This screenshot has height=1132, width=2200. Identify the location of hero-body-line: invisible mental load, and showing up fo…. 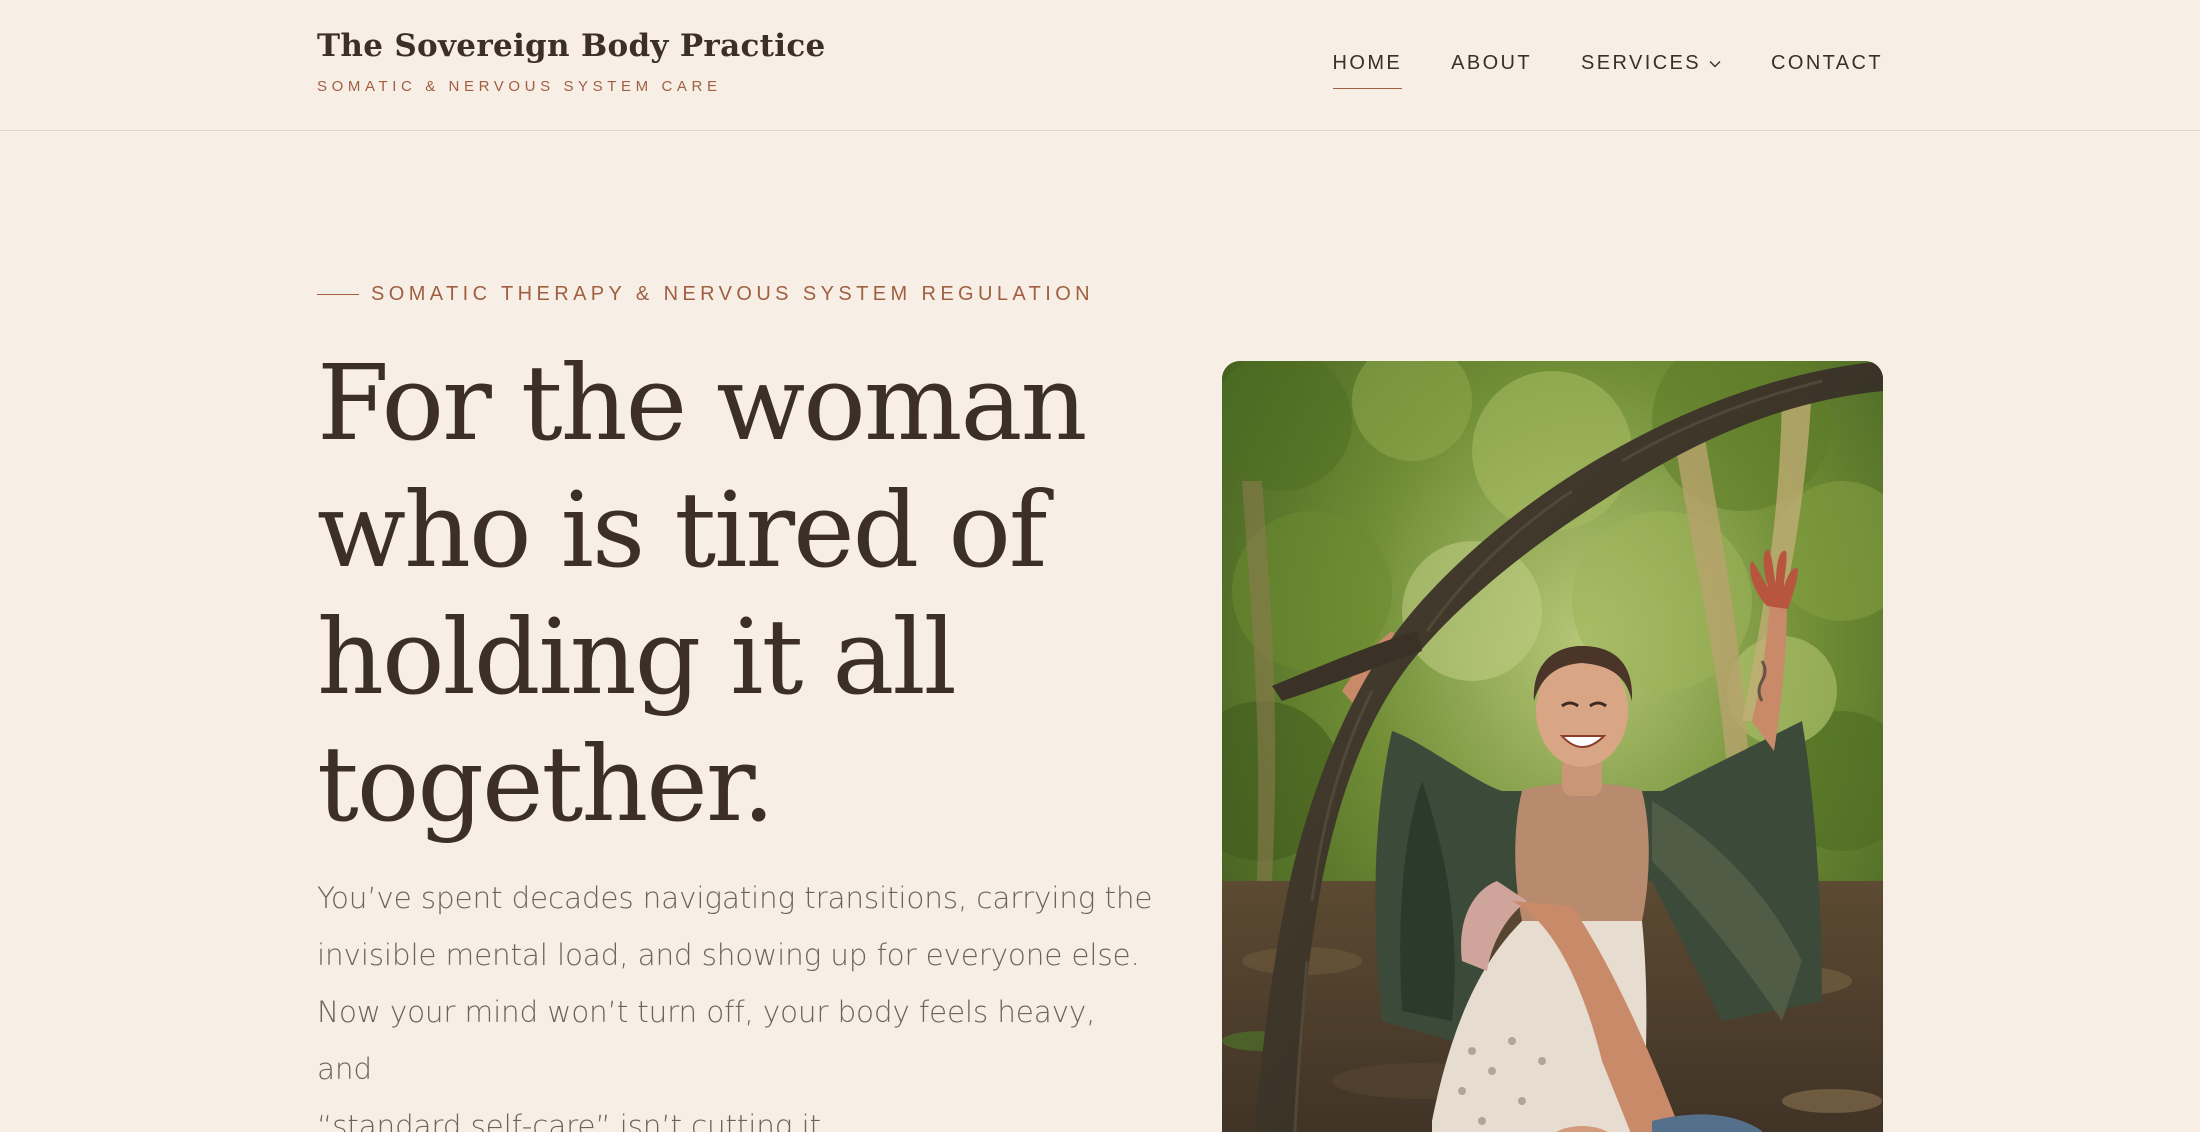
(728, 955).